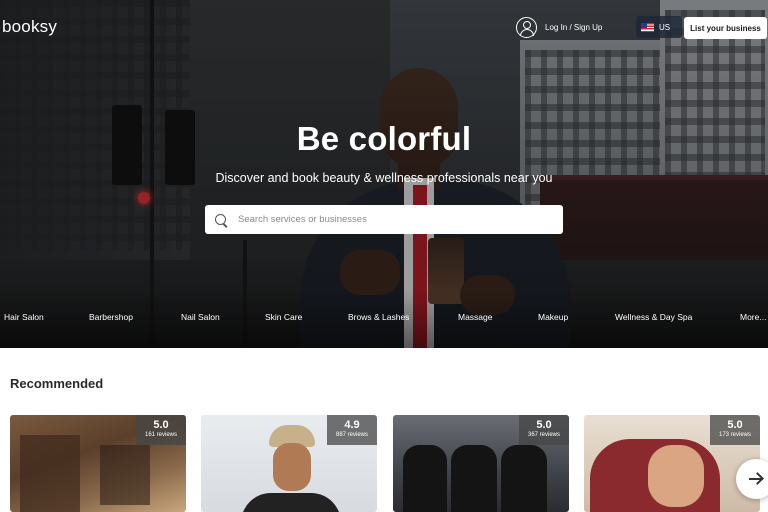 This screenshot has width=768, height=512. What do you see at coordinates (388, 219) in the screenshot?
I see `search-input` at bounding box center [388, 219].